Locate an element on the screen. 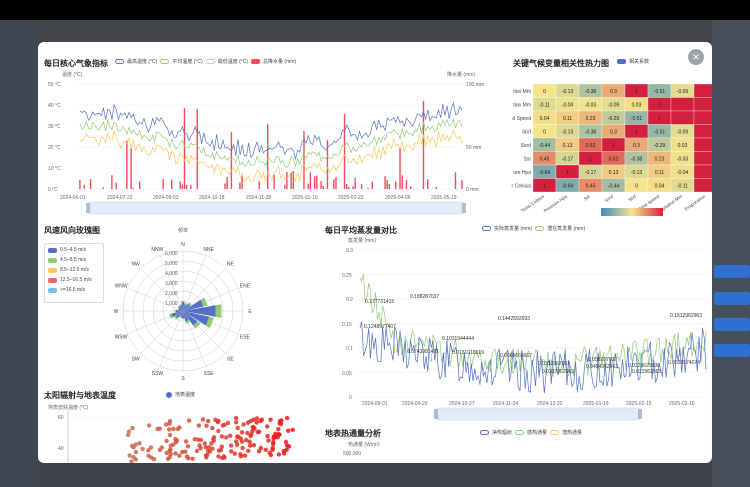 Image resolution: width=750 pixels, height=487 pixels. daily-legend: 最高温度 (°C) 平均温度 (°C) 最低温度 (°C) 总降水量 (mm) is located at coordinates (205, 61).